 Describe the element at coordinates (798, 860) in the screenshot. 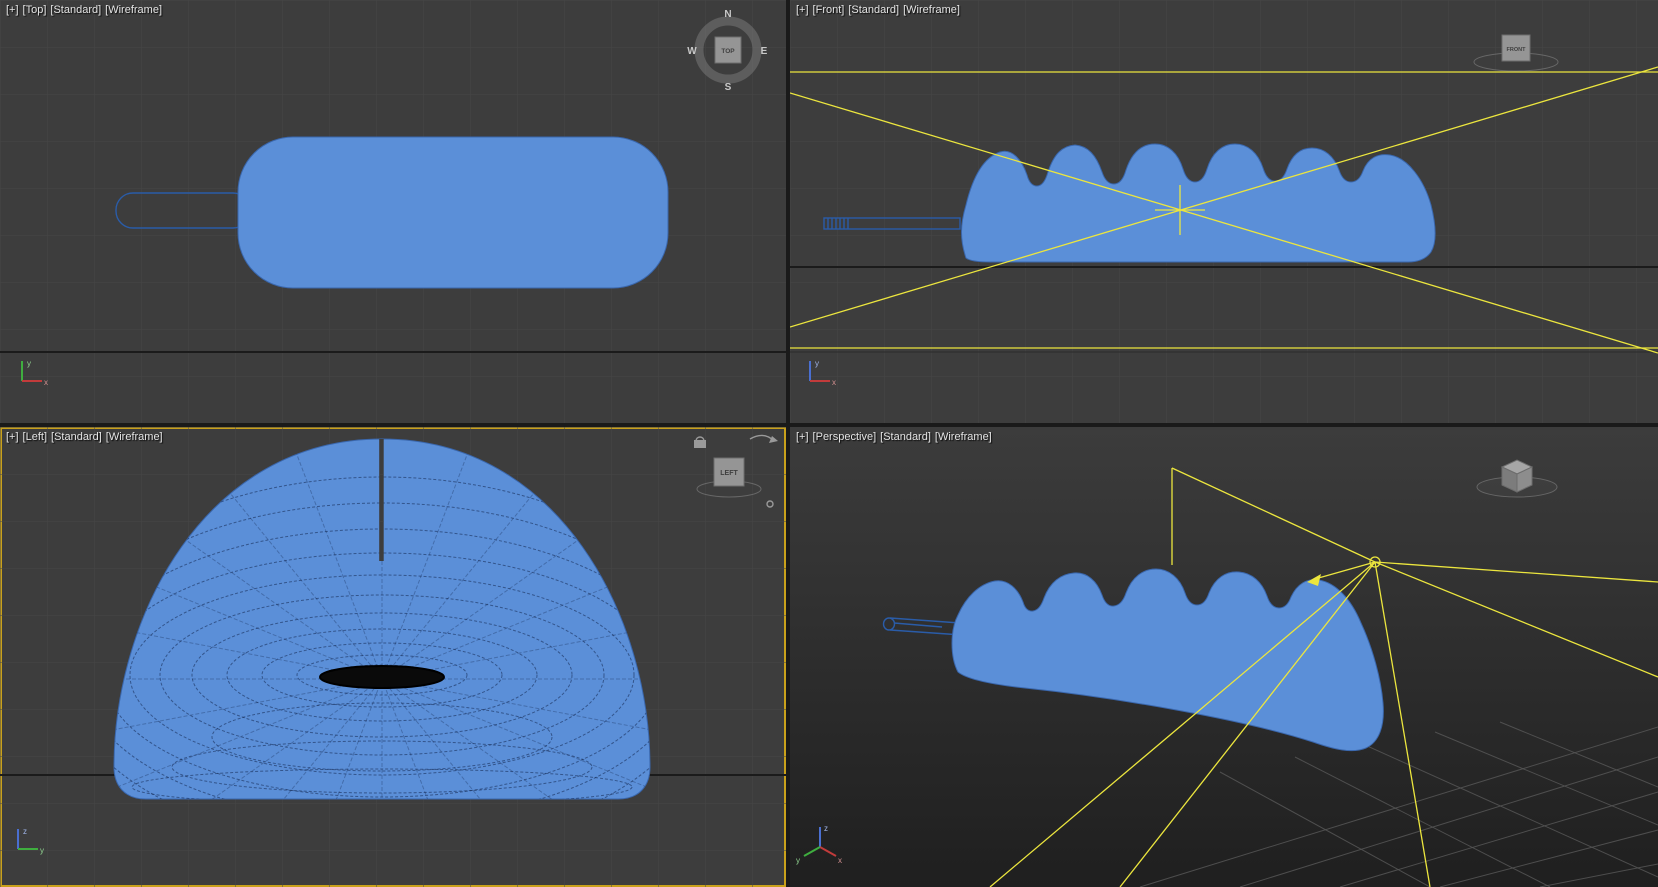

I see `axis-y-label: y` at that location.